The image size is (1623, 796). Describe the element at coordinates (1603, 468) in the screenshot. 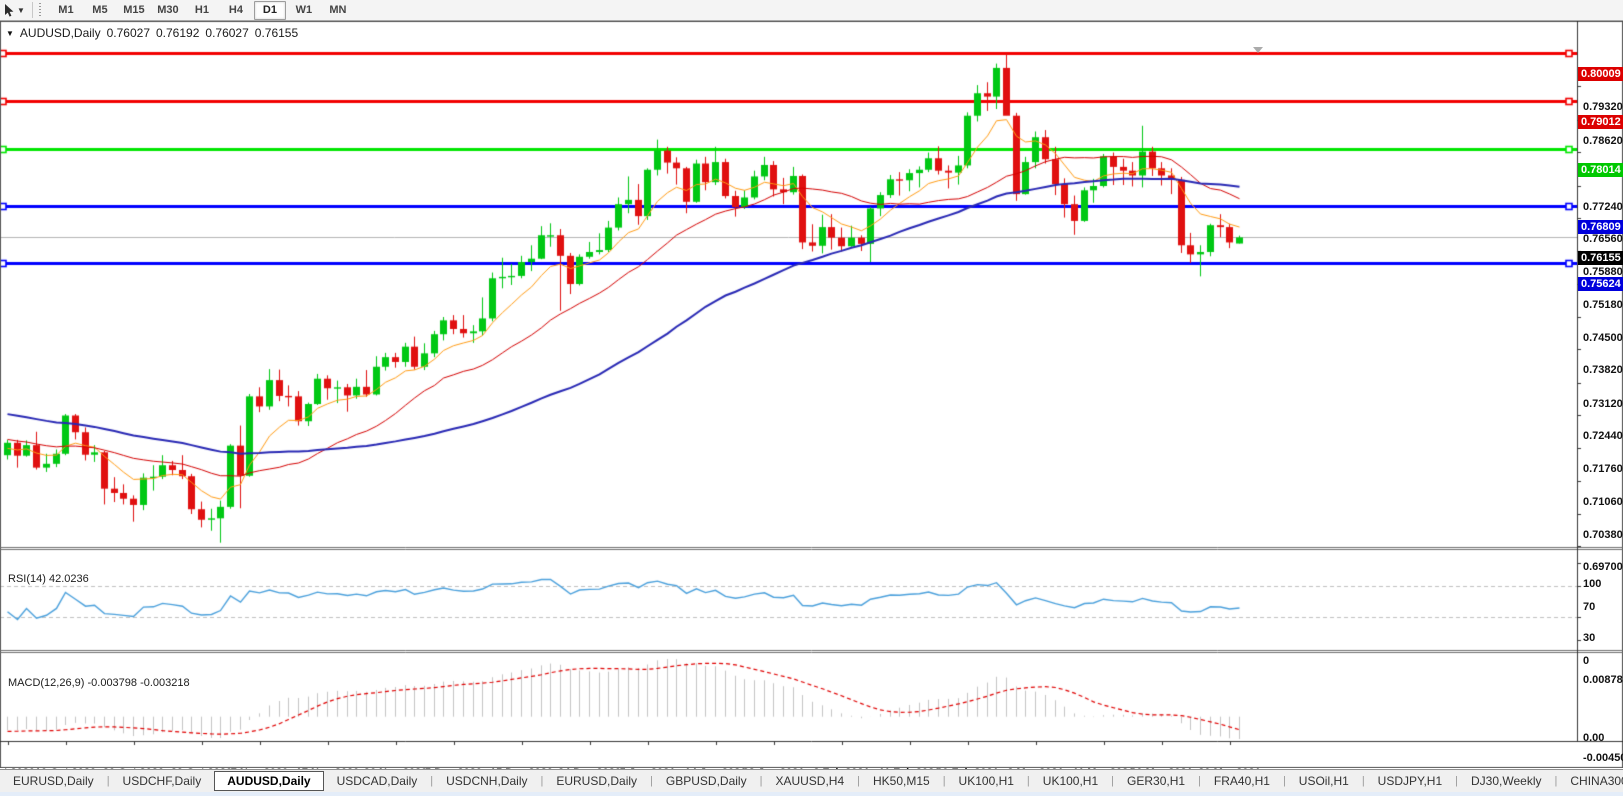

I see `price-axis-tick-label: 0.71760` at that location.